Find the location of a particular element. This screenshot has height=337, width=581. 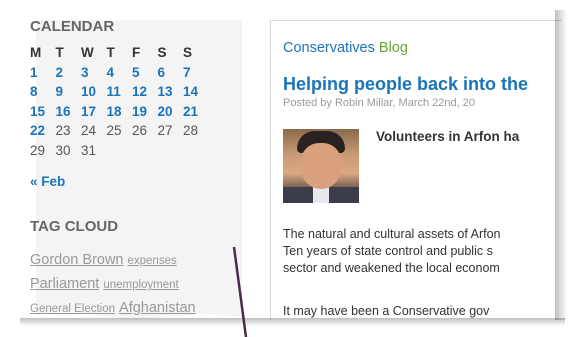

annotation-line is located at coordinates (240, 291).